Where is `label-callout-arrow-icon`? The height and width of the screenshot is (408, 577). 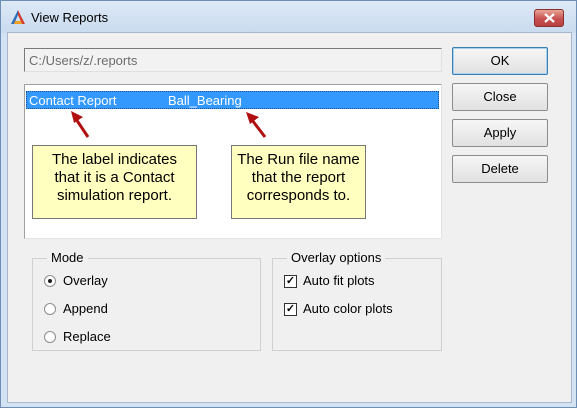 label-callout-arrow-icon is located at coordinates (80, 124).